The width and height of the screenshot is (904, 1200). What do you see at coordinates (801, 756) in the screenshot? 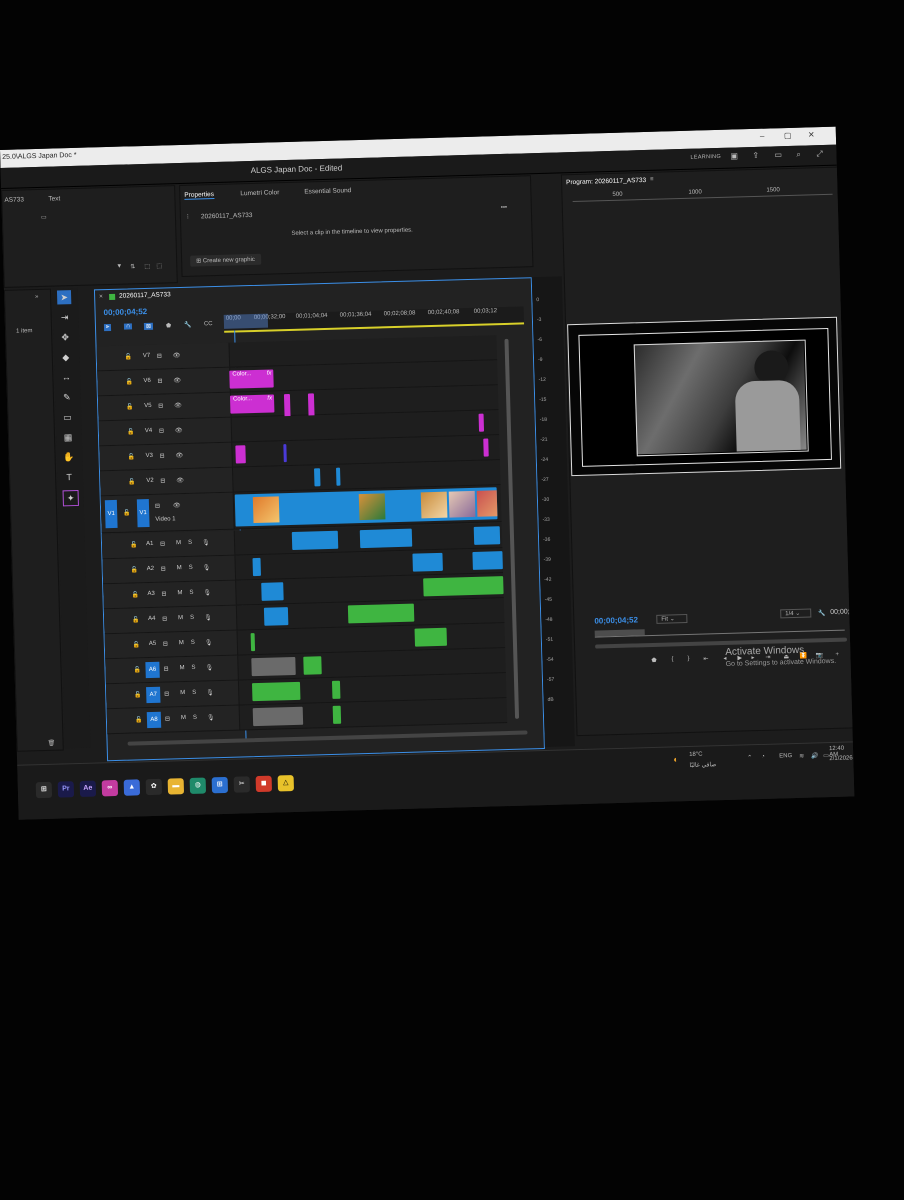
I see `wifi-icon: ≋` at bounding box center [801, 756].